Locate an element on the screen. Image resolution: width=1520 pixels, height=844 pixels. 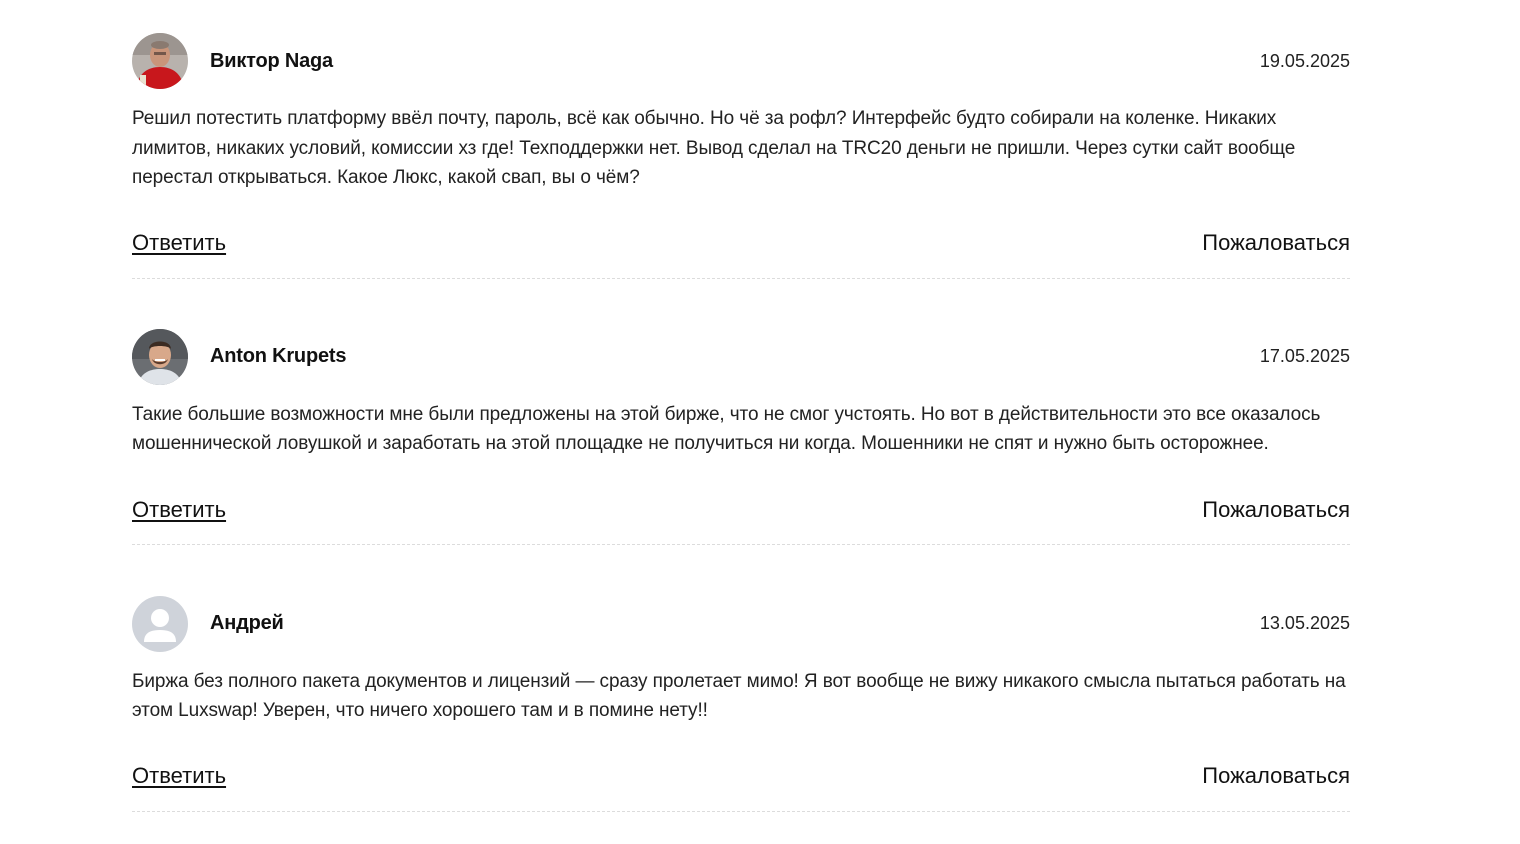
comment-header: Виктор Naga 19.05.2025 is located at coordinates (741, 61).